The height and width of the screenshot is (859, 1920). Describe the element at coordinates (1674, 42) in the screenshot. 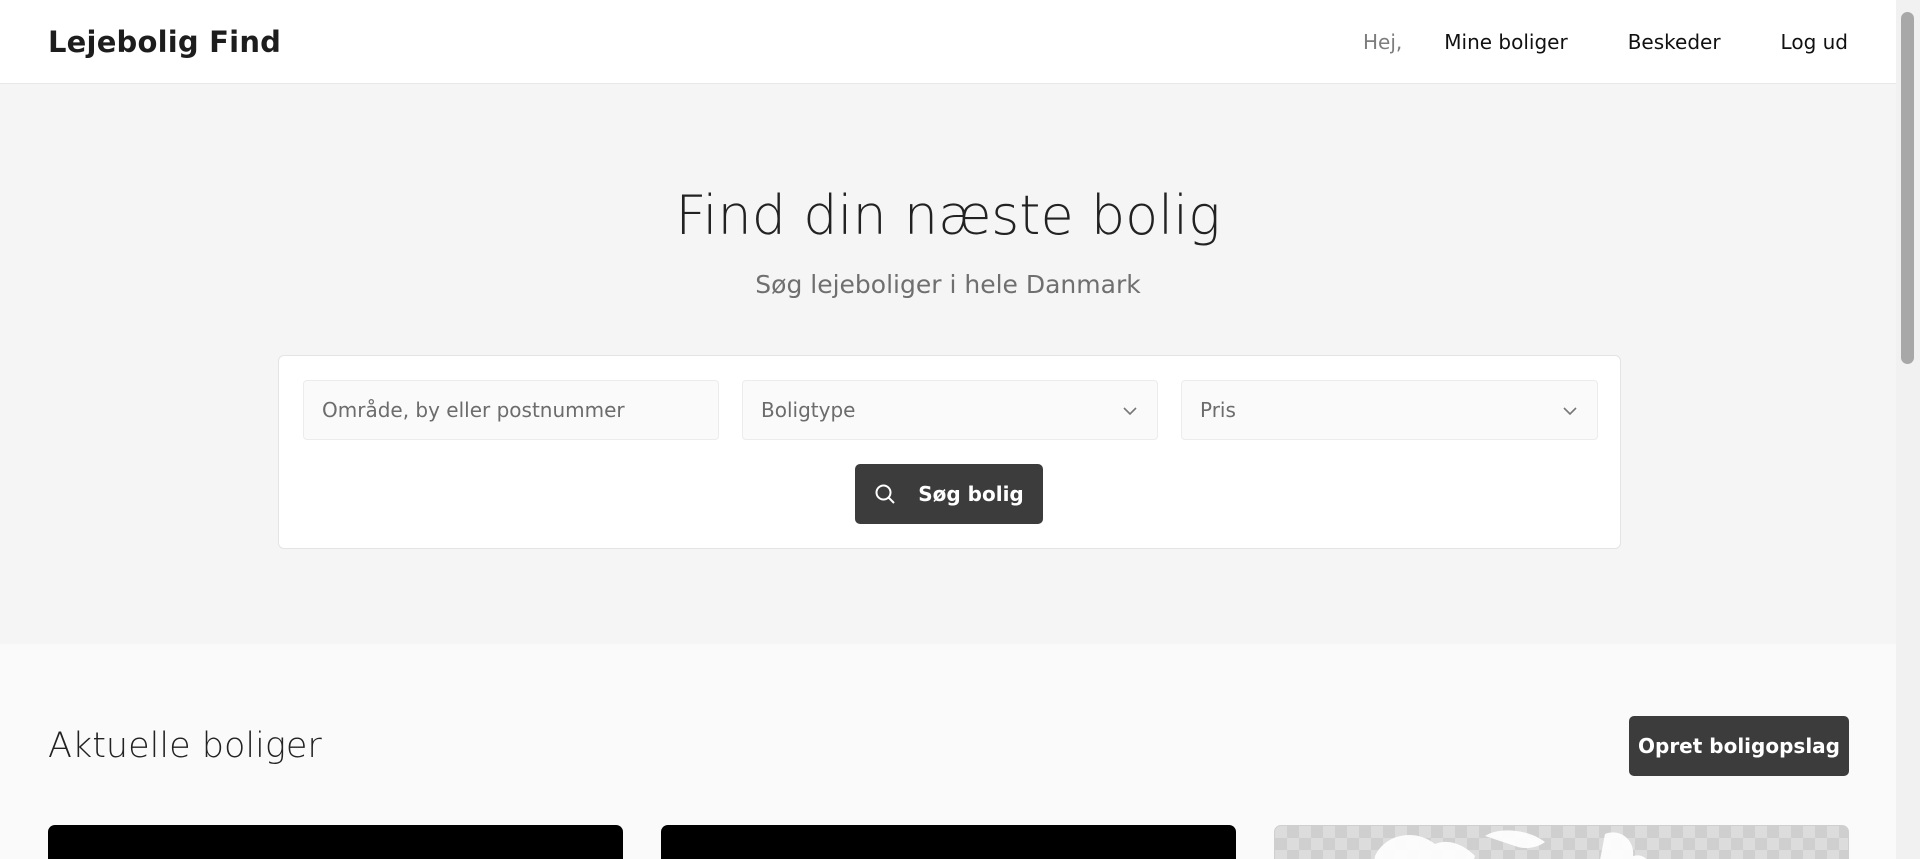

I see `nav-messages: Beskeder` at that location.